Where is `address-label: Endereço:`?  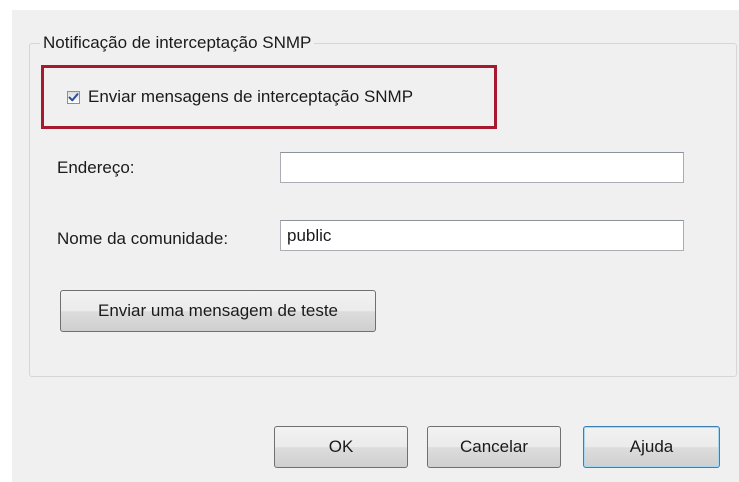 address-label: Endereço: is located at coordinates (96, 167).